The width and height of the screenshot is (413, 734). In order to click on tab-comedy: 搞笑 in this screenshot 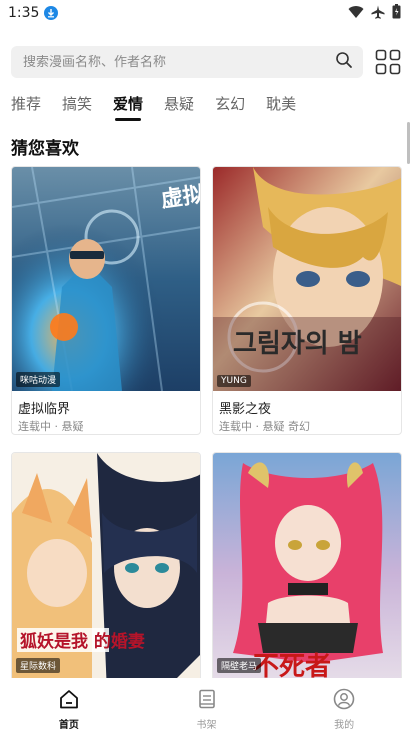, I will do `click(77, 107)`.